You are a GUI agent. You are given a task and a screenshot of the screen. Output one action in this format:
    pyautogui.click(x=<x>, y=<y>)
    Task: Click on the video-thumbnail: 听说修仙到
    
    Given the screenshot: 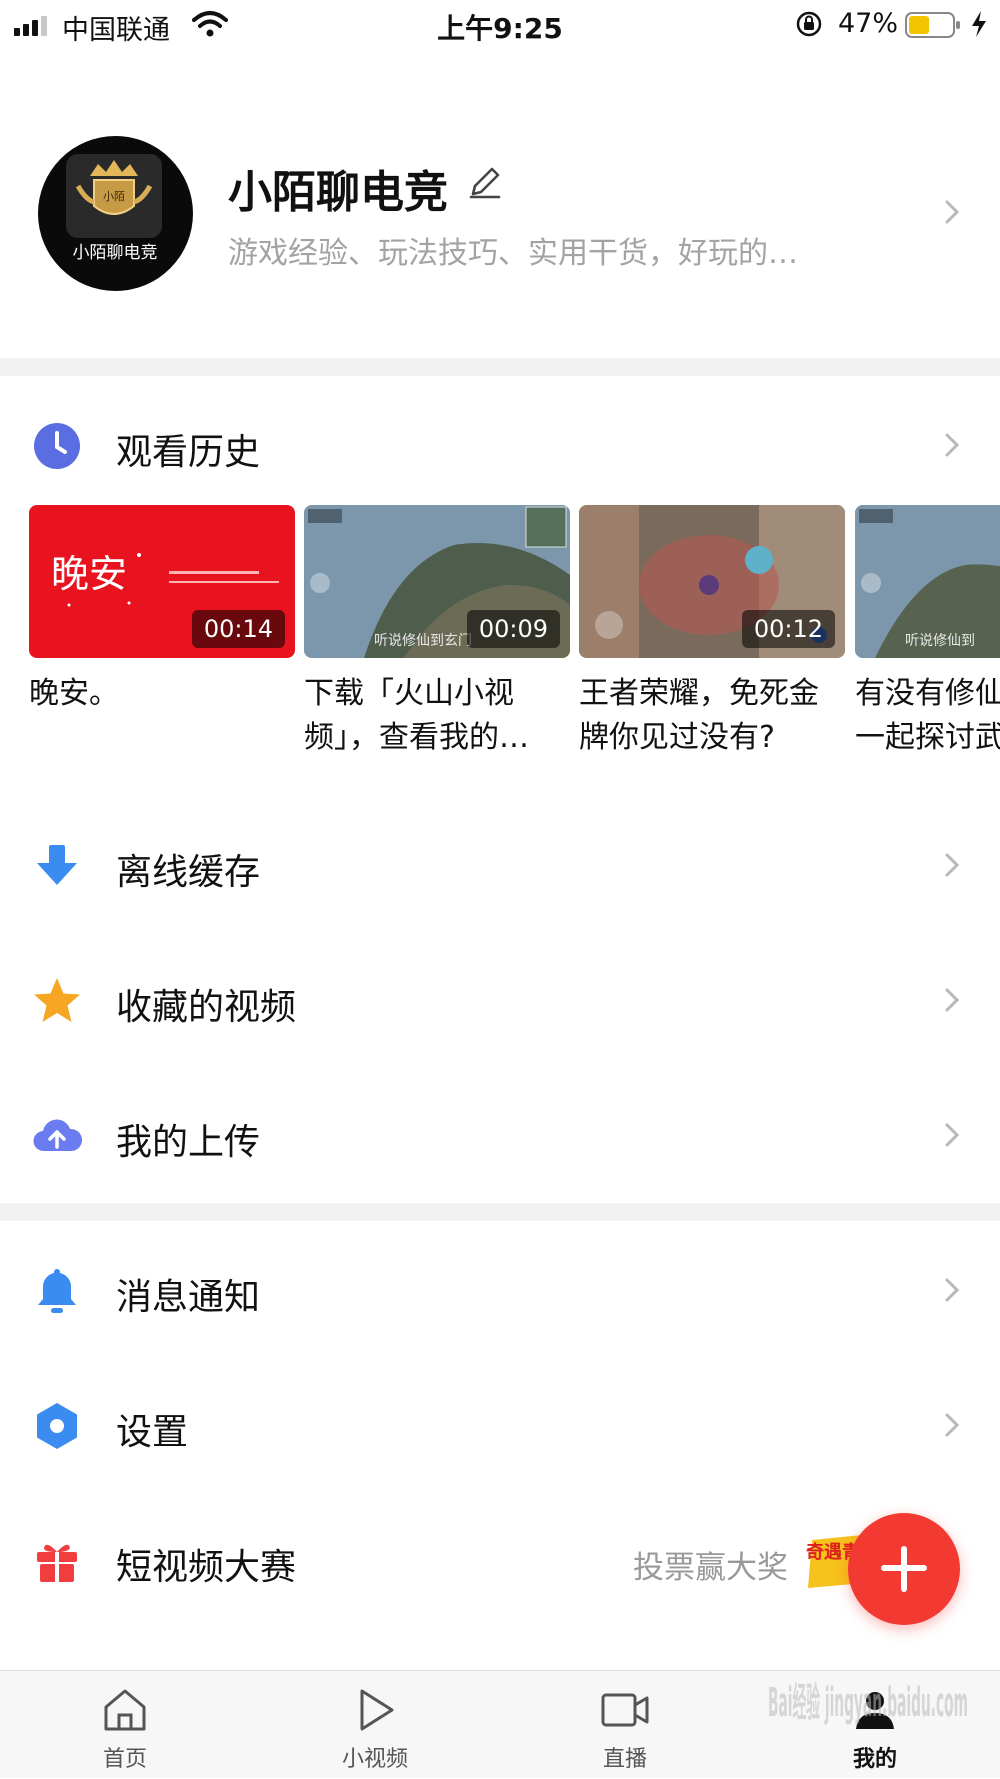 What is the action you would take?
    pyautogui.click(x=927, y=581)
    